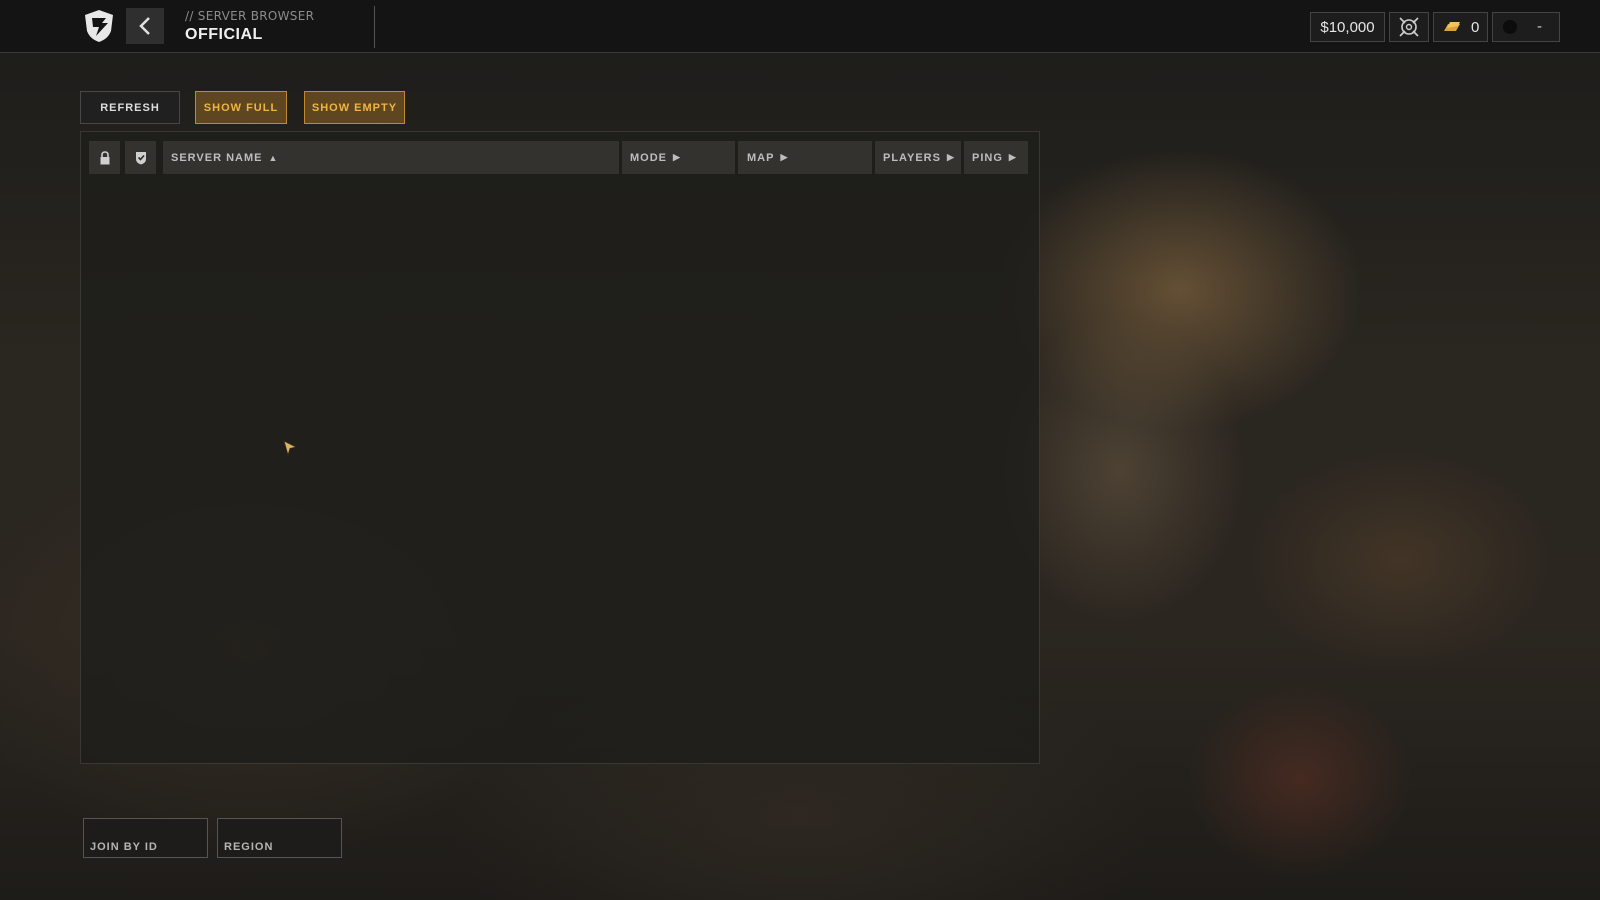 Image resolution: width=1600 pixels, height=900 pixels. Describe the element at coordinates (217, 157) in the screenshot. I see `column-label: SERVER NAME` at that location.